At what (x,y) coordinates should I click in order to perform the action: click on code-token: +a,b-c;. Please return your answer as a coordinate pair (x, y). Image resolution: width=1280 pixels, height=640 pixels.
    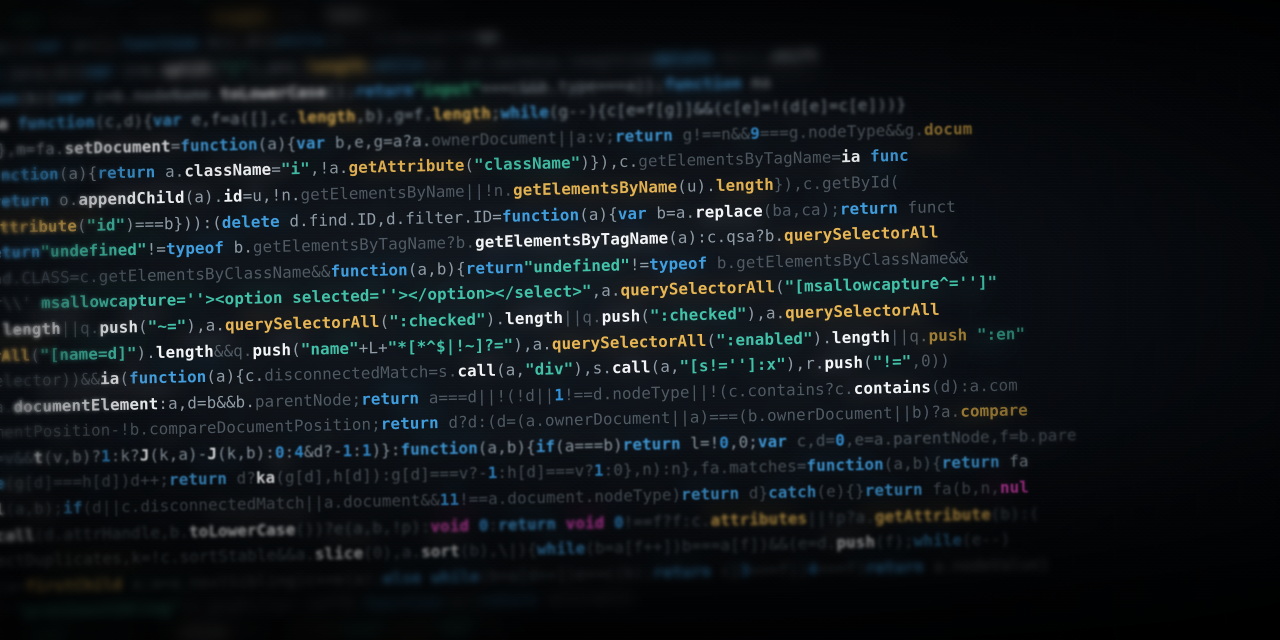
    Looking at the image, I should click on (171, 17).